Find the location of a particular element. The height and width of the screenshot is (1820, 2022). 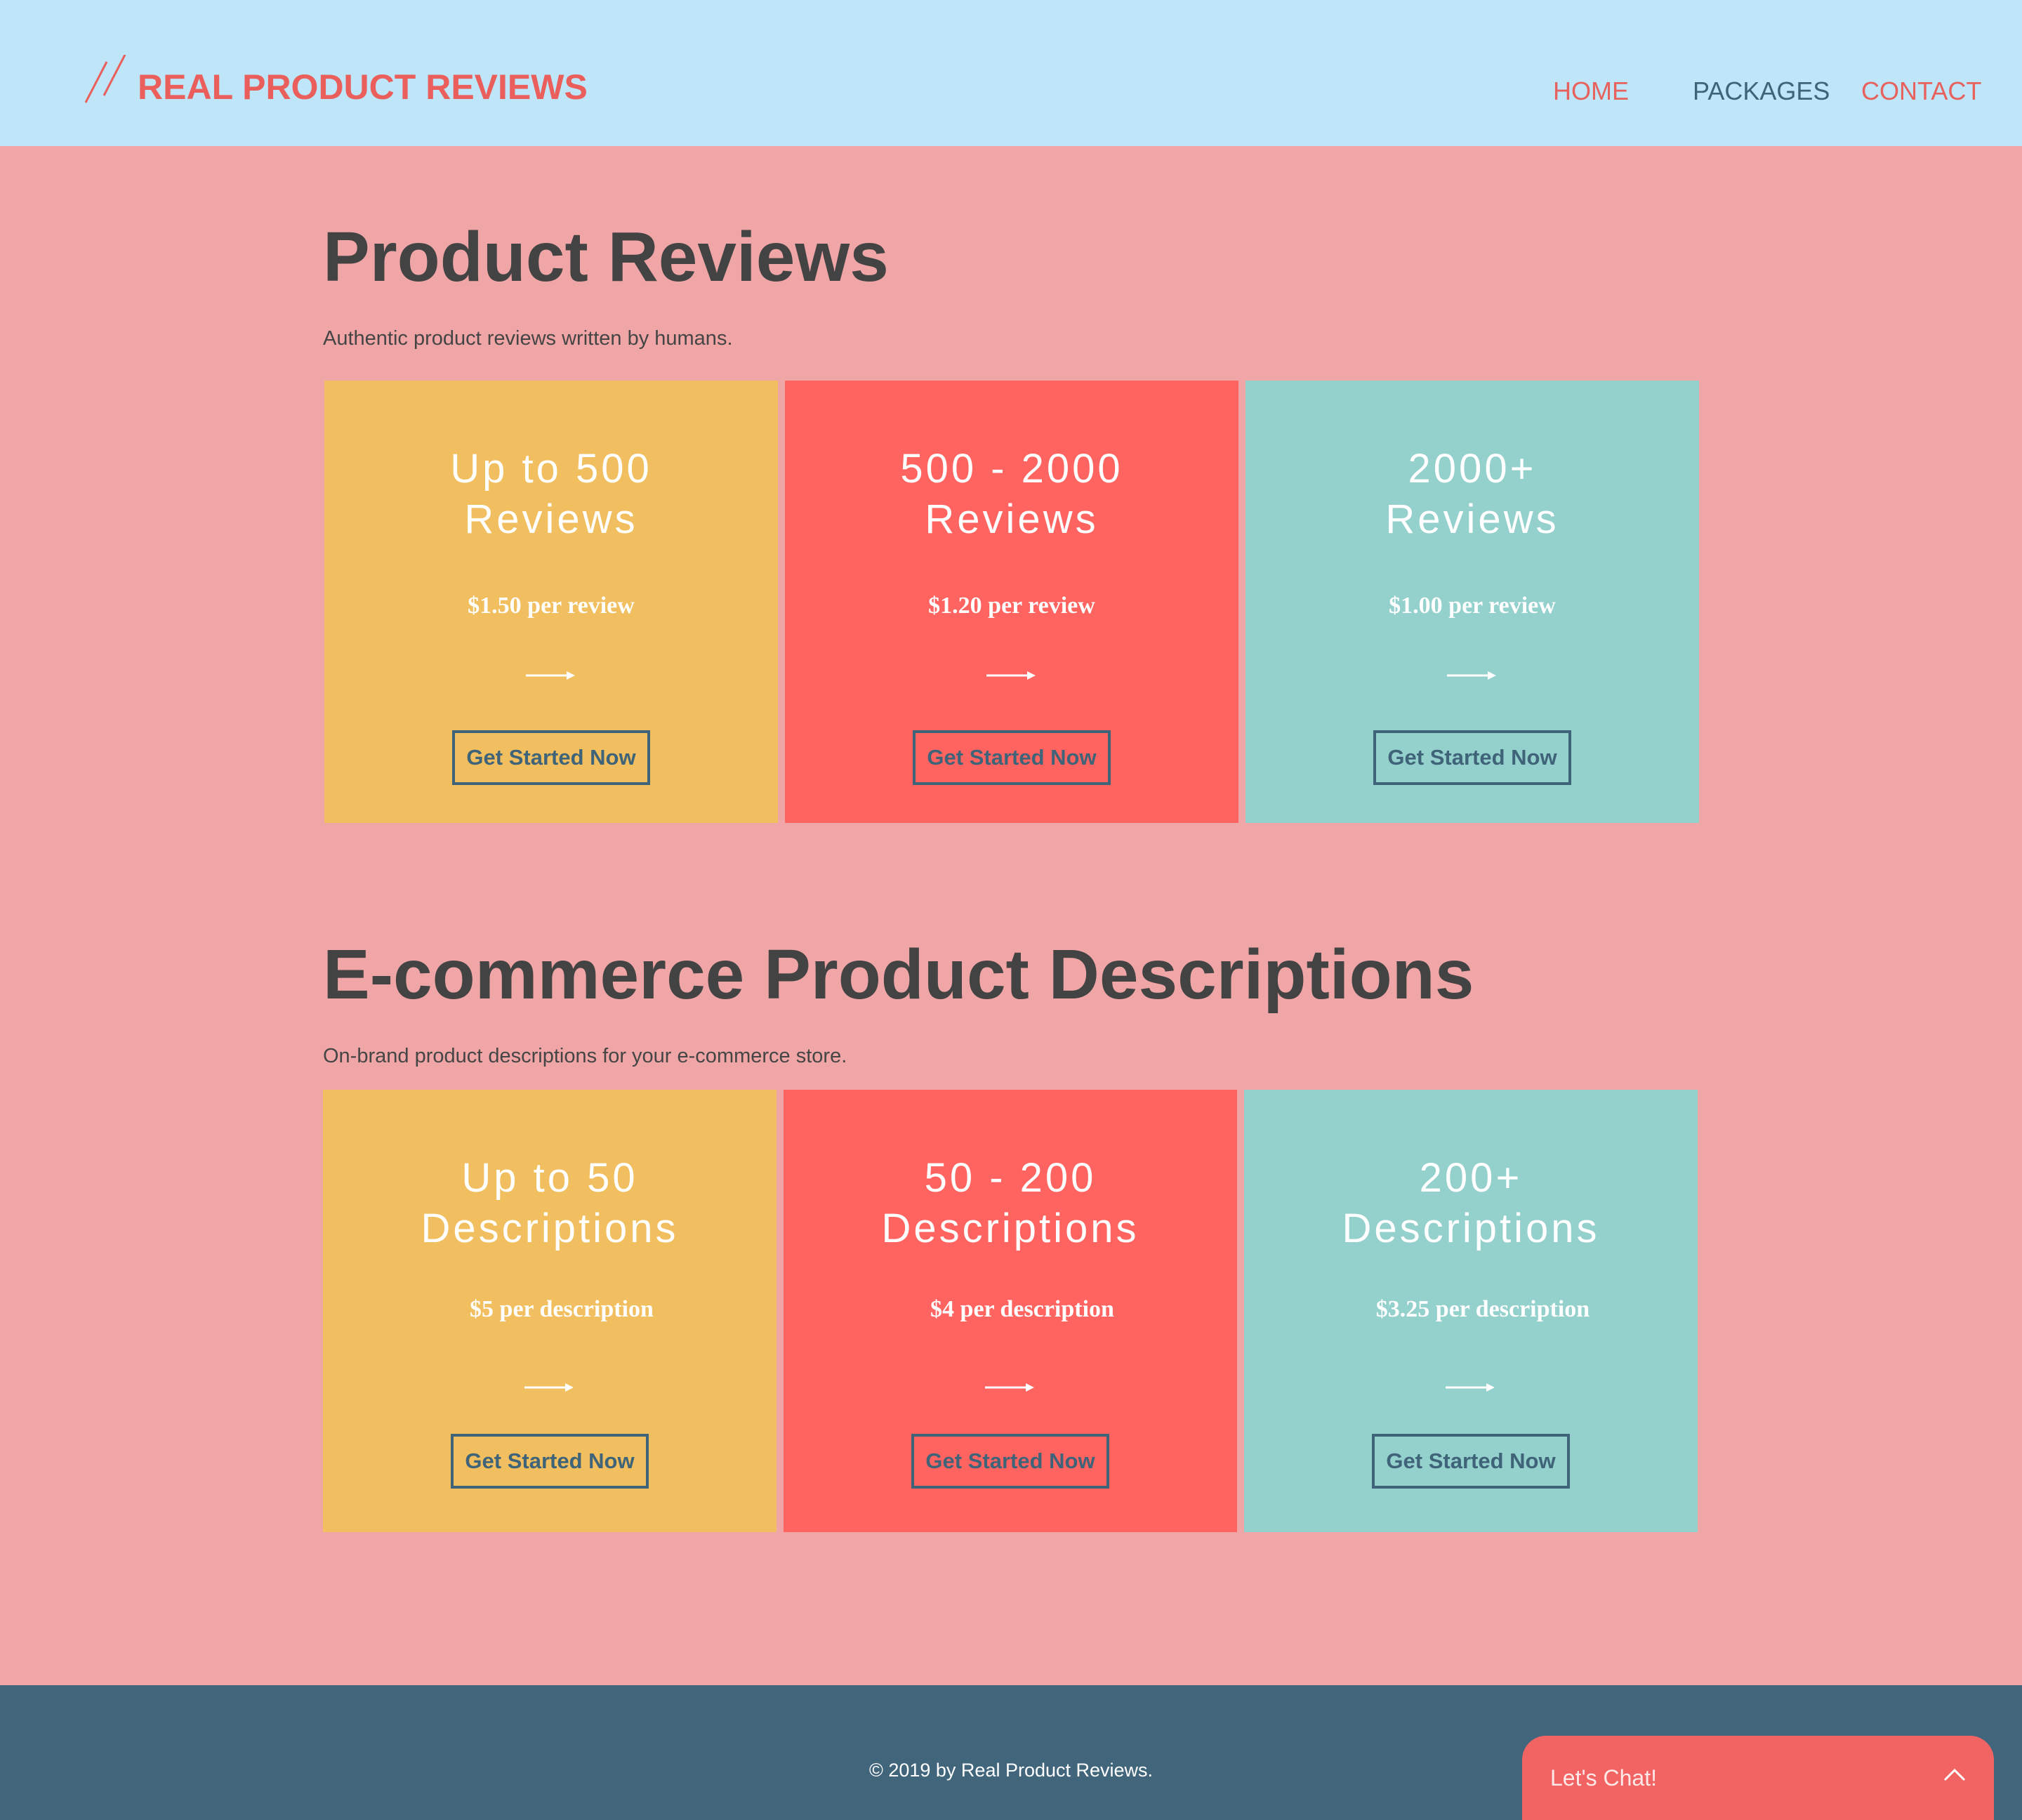

card-title: Up to 500 Reviews is located at coordinates (551, 495).